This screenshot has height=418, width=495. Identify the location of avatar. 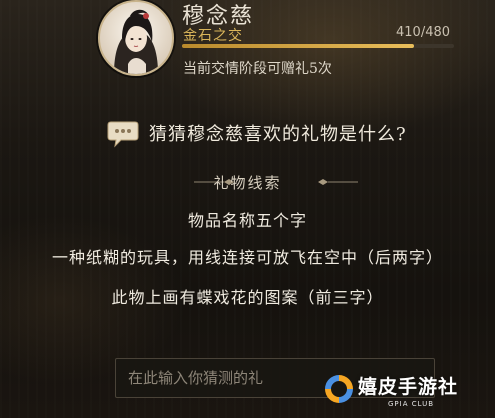
(136, 38).